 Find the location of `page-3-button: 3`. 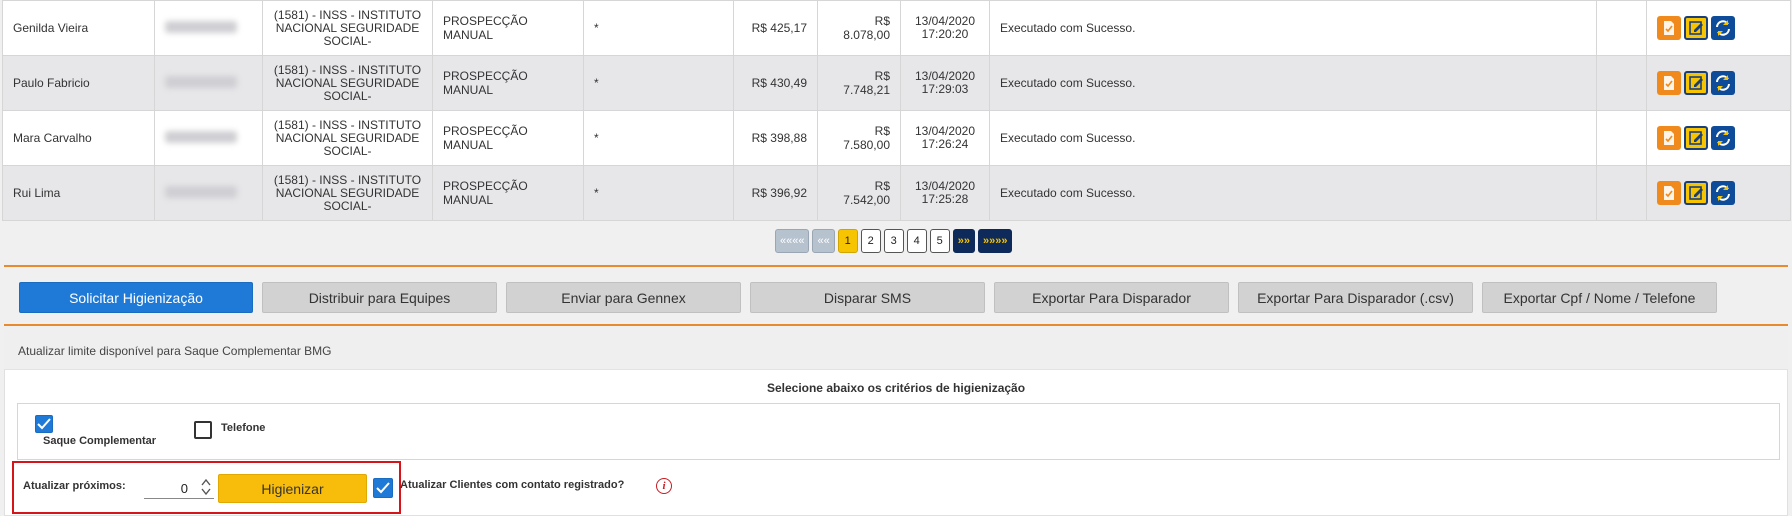

page-3-button: 3 is located at coordinates (893, 241).